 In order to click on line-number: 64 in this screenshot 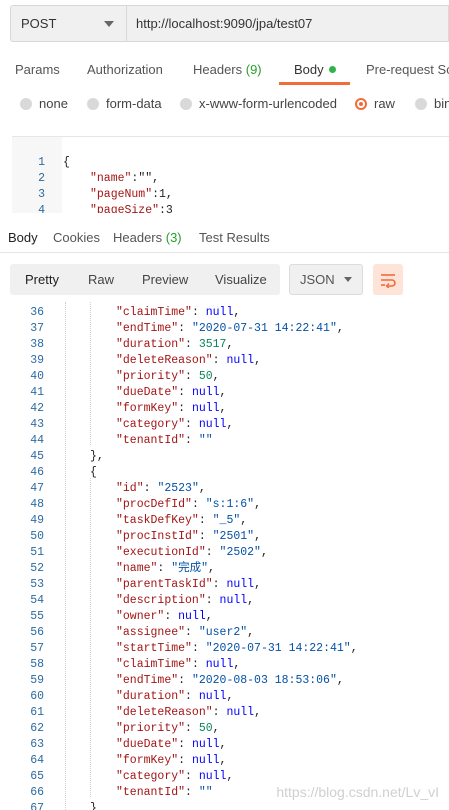, I will do `click(37, 760)`.